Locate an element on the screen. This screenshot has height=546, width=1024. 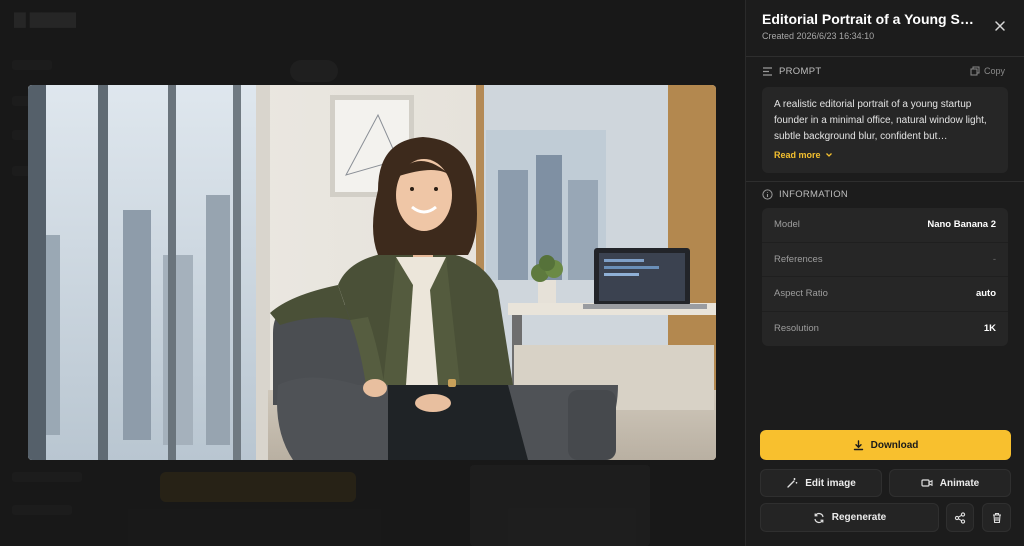
info-key: References is located at coordinates (798, 259).